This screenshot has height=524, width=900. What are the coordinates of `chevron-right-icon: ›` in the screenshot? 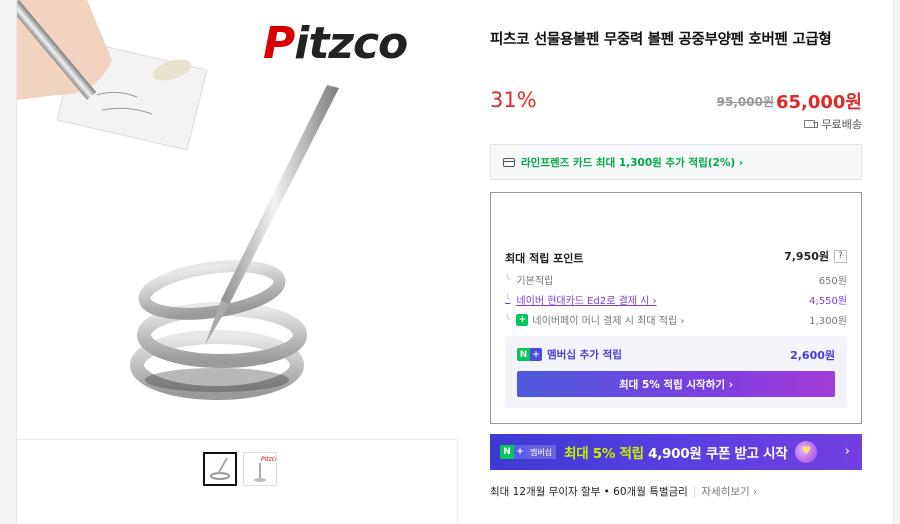 It's located at (847, 451).